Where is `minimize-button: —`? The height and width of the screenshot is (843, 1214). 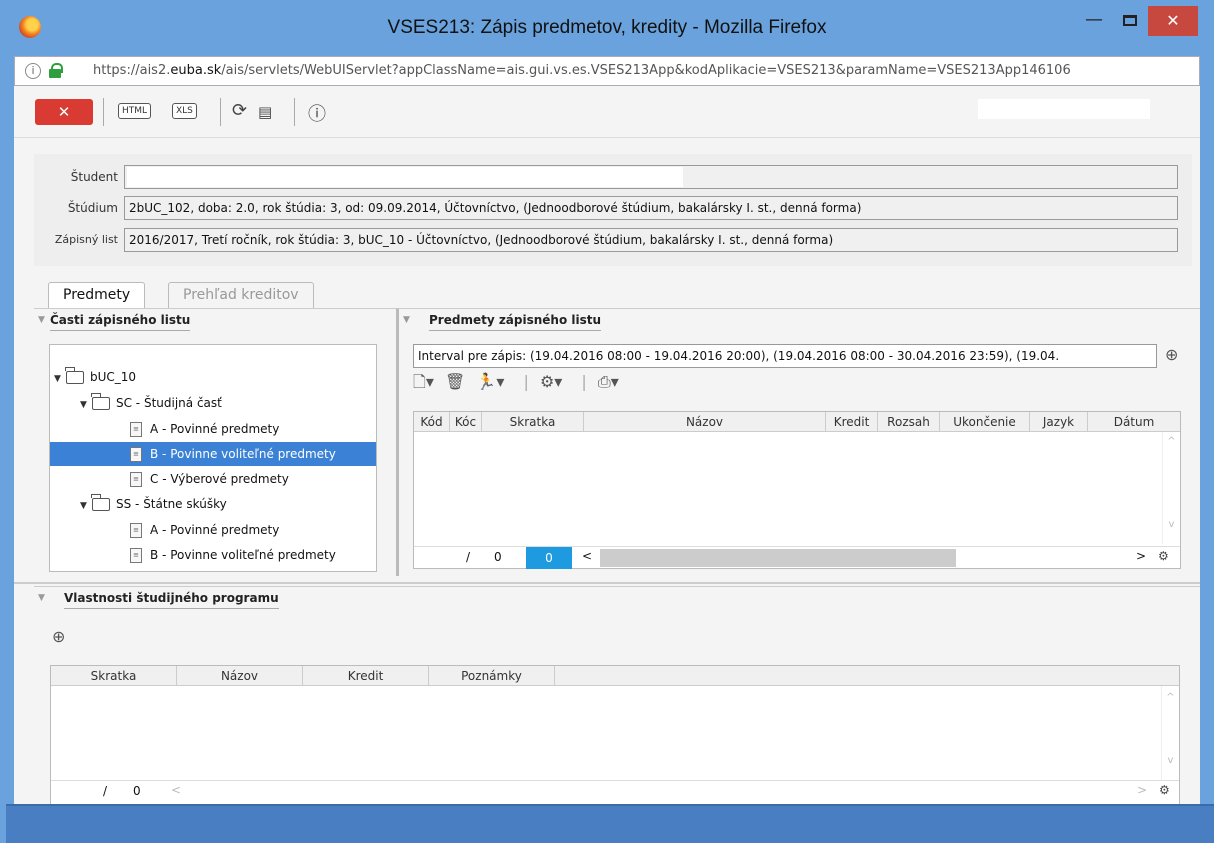 minimize-button: — is located at coordinates (1094, 20).